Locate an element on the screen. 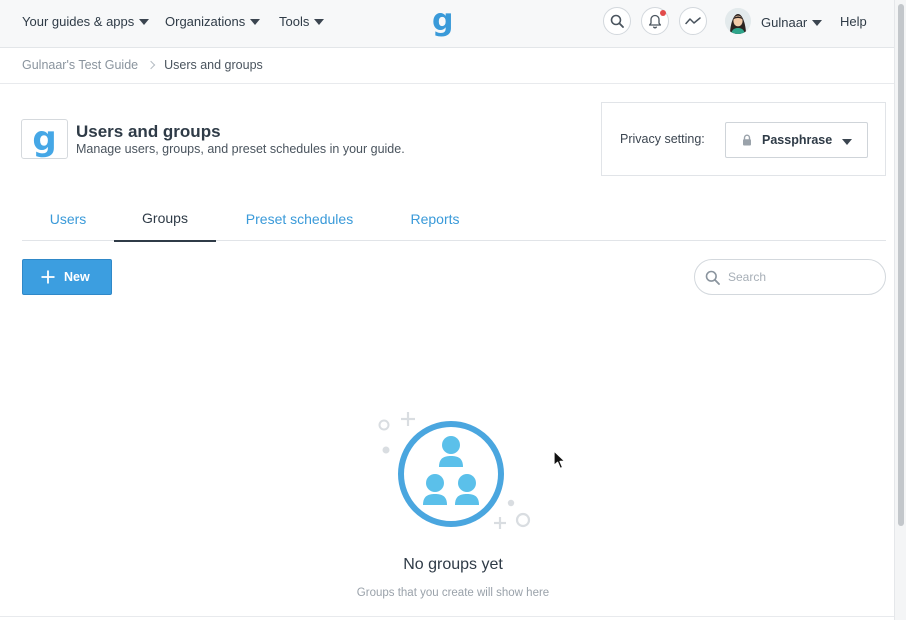 The width and height of the screenshot is (906, 620). bell-icon is located at coordinates (655, 21).